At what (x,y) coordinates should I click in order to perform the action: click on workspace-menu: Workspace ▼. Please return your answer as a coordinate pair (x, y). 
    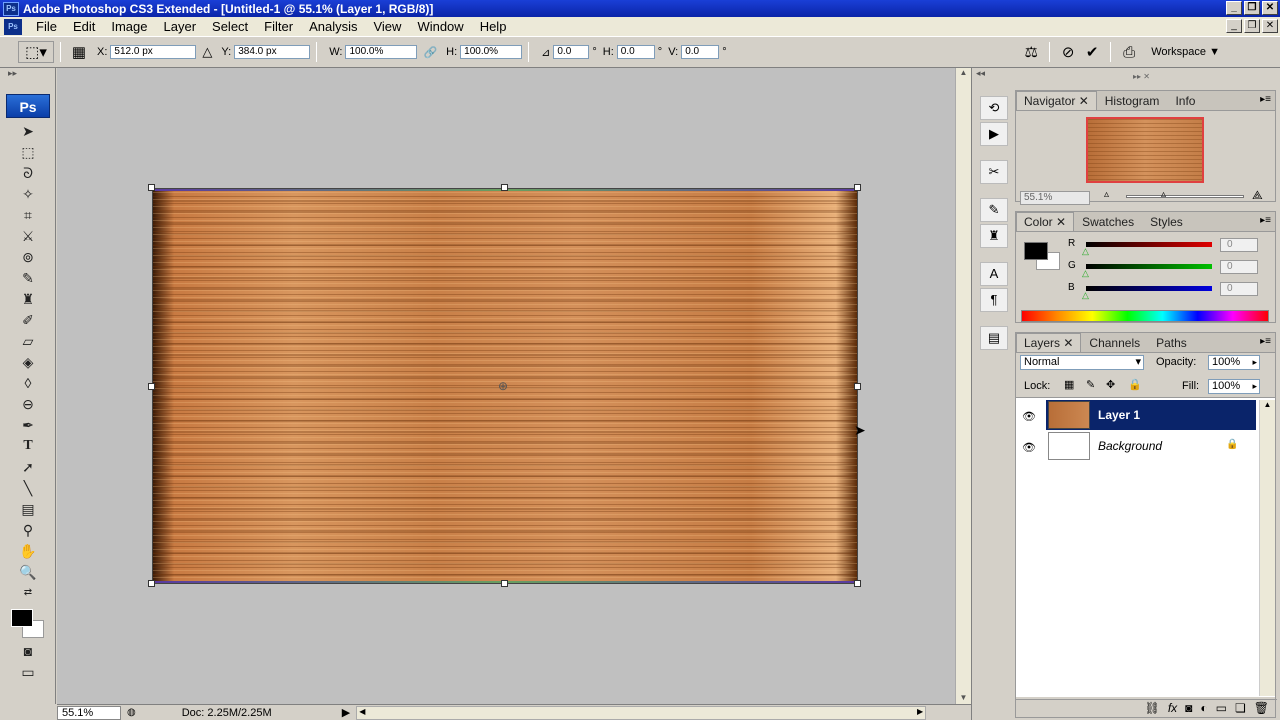
    Looking at the image, I should click on (1185, 52).